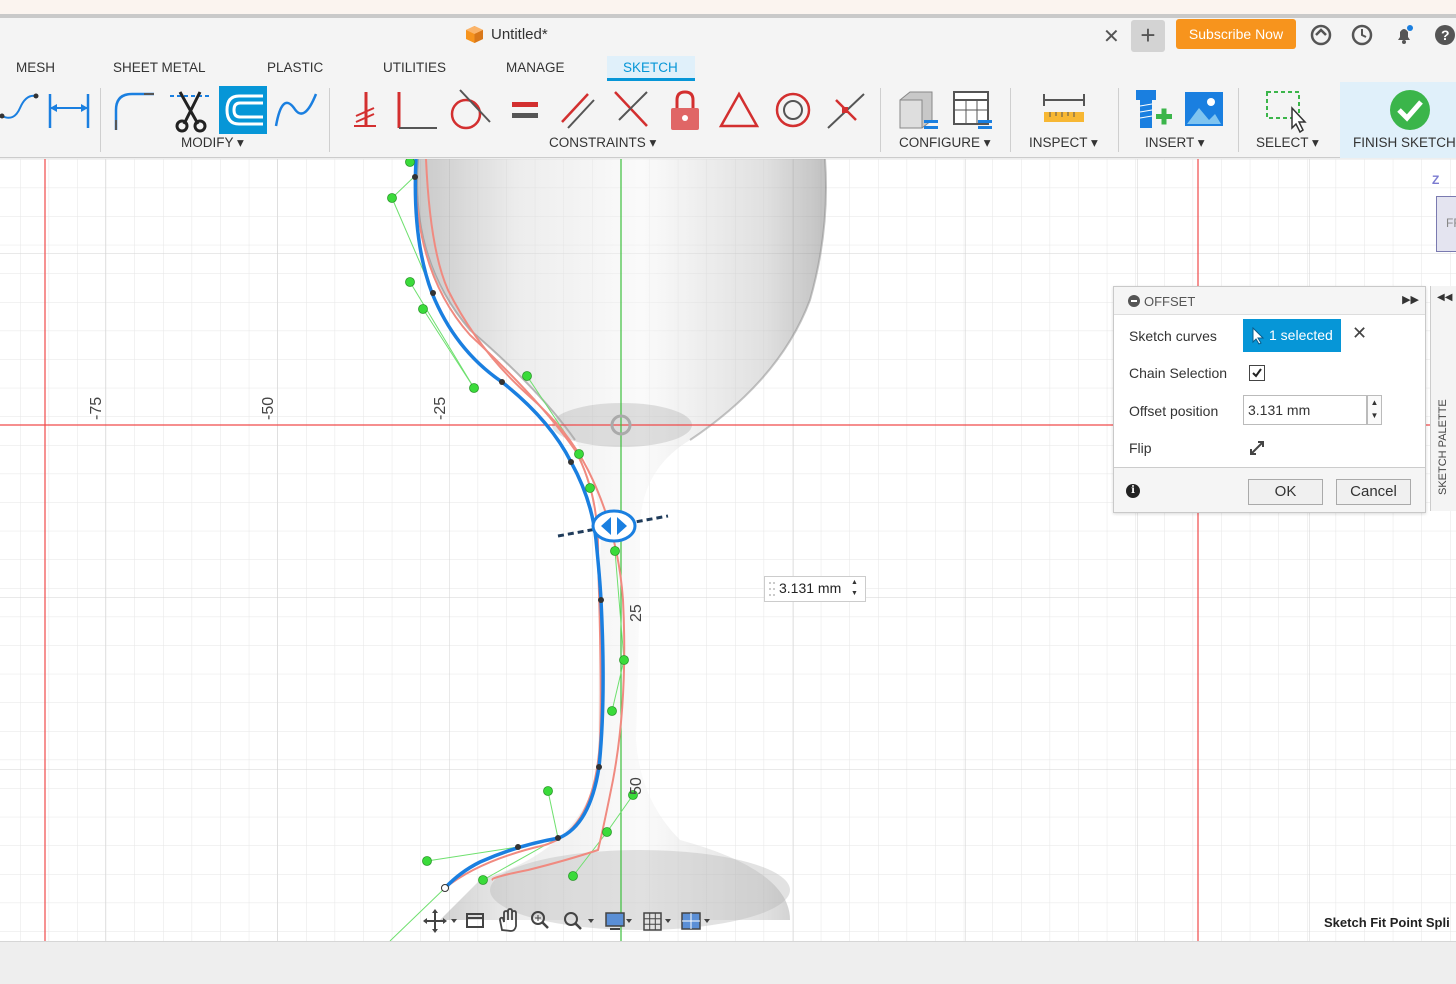  I want to click on offset-manipulator-icon, so click(614, 526).